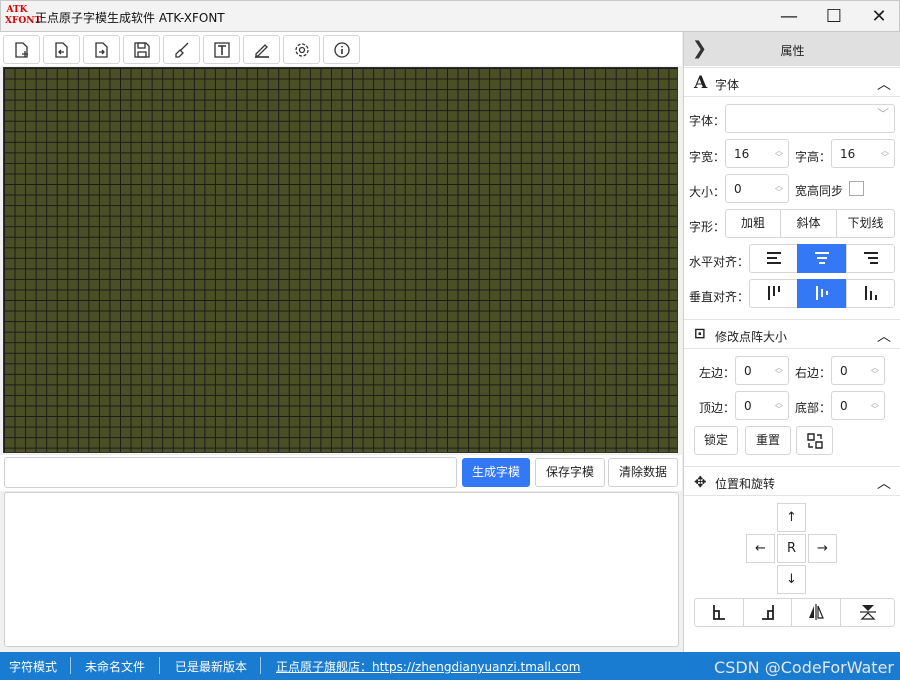 The width and height of the screenshot is (900, 680). Describe the element at coordinates (791, 579) in the screenshot. I see `move-down-button: ↓` at that location.